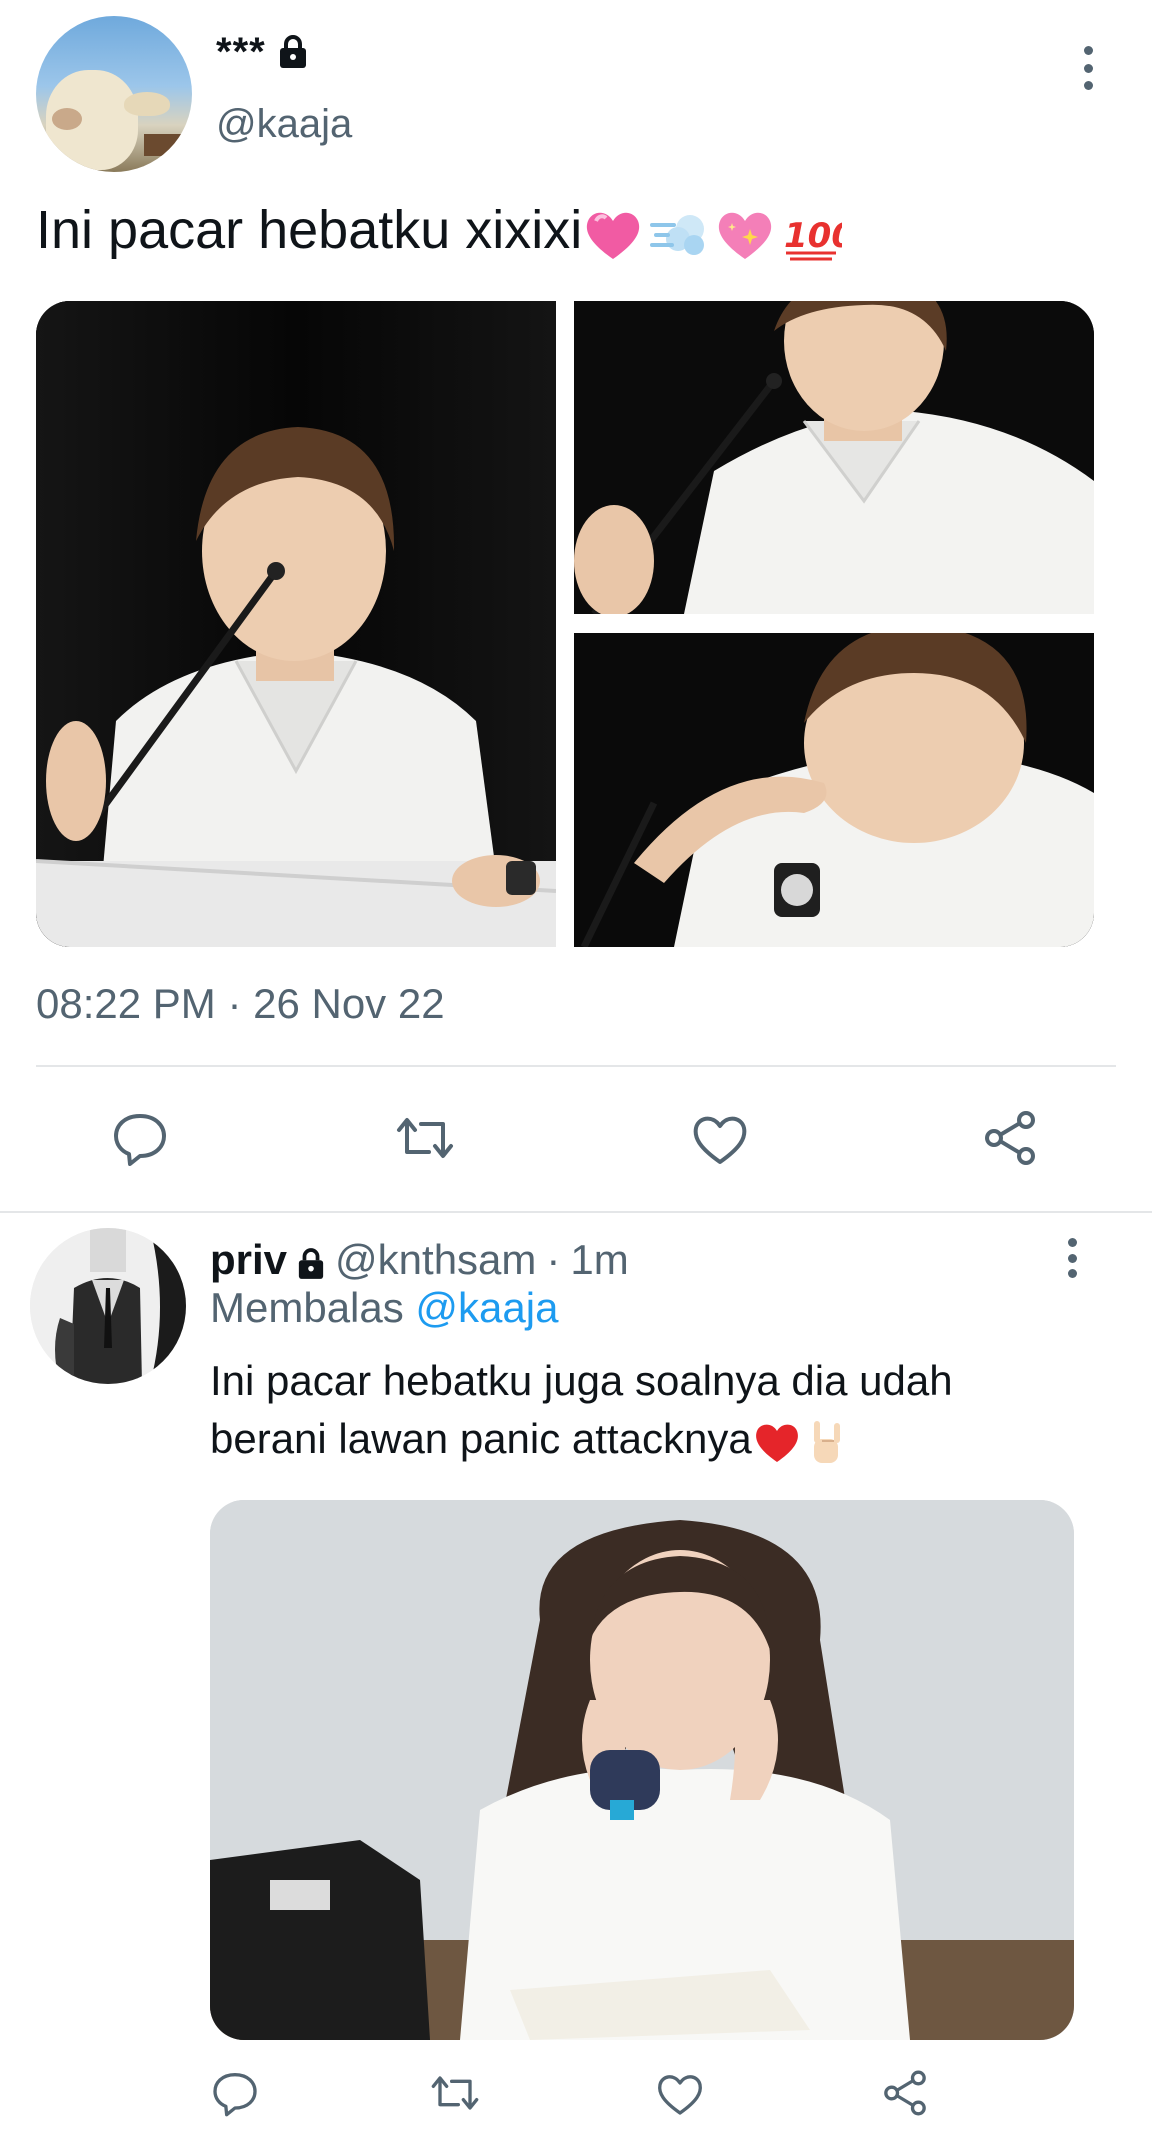  What do you see at coordinates (284, 124) in the screenshot?
I see `user-handle: @kaaja` at bounding box center [284, 124].